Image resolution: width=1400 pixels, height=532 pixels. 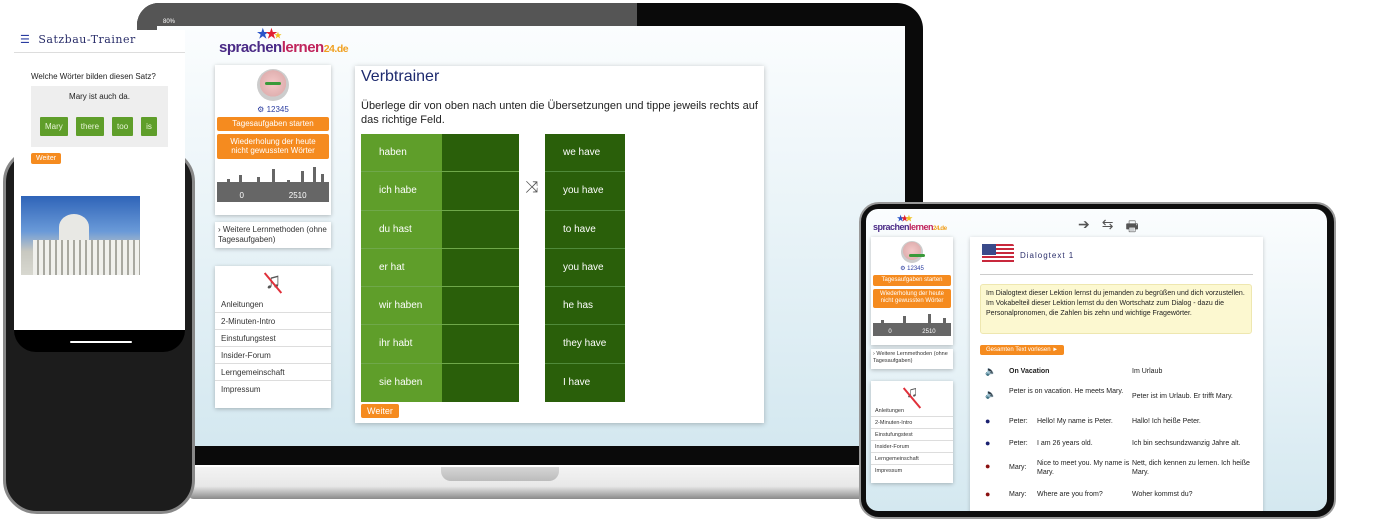 What do you see at coordinates (905, 218) in the screenshot?
I see `stars-icon: ★★★` at bounding box center [905, 218].